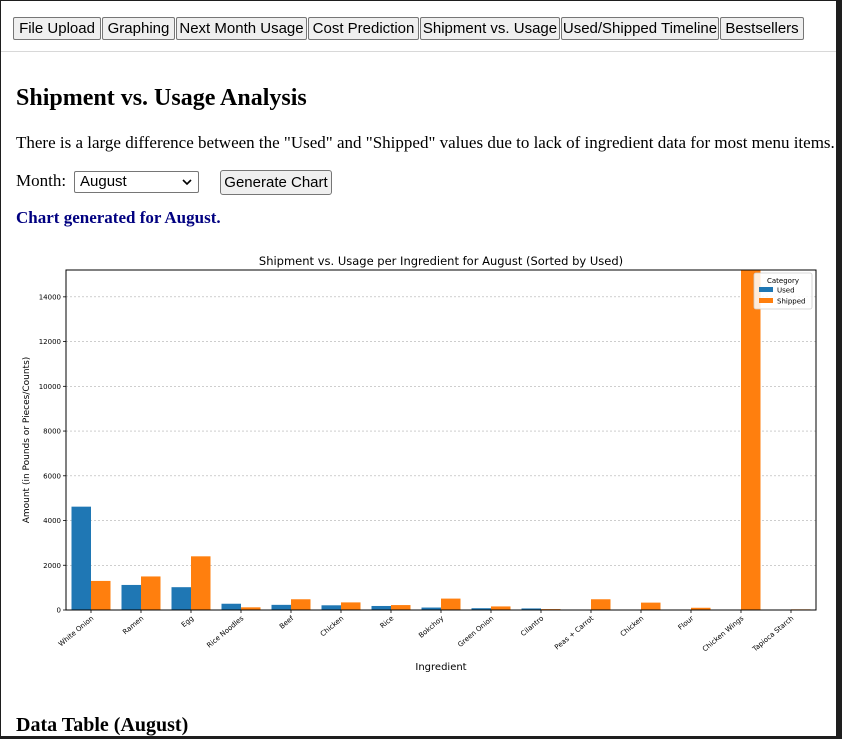 Image resolution: width=842 pixels, height=739 pixels. What do you see at coordinates (50, 387) in the screenshot?
I see `y-tick-label: 10000` at bounding box center [50, 387].